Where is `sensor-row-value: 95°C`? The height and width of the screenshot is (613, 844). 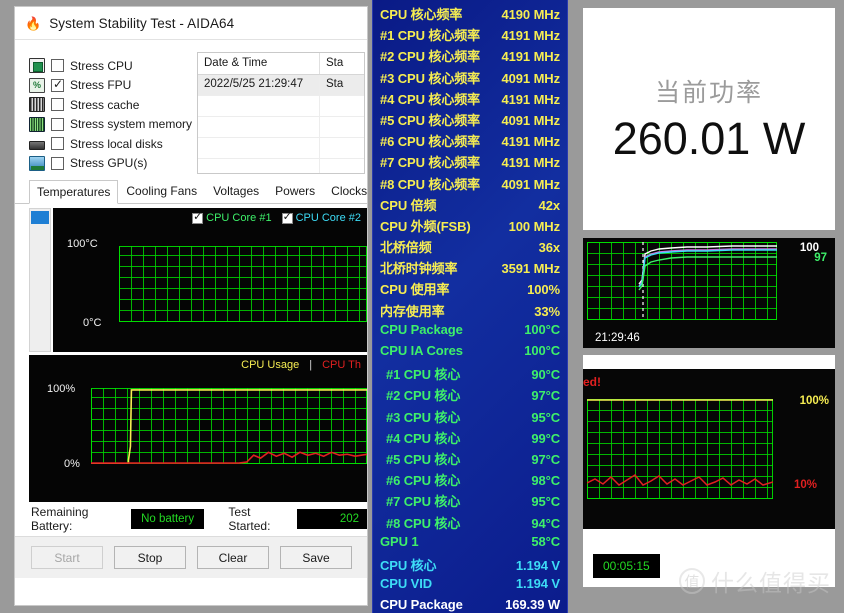
sensor-row-value: 95°C is located at coordinates (545, 502).